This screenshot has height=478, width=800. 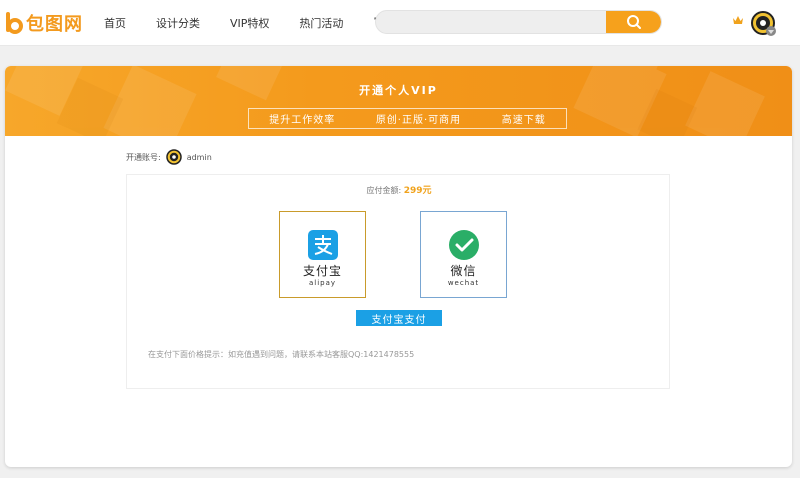 I want to click on amount-value: 299元, so click(x=417, y=191).